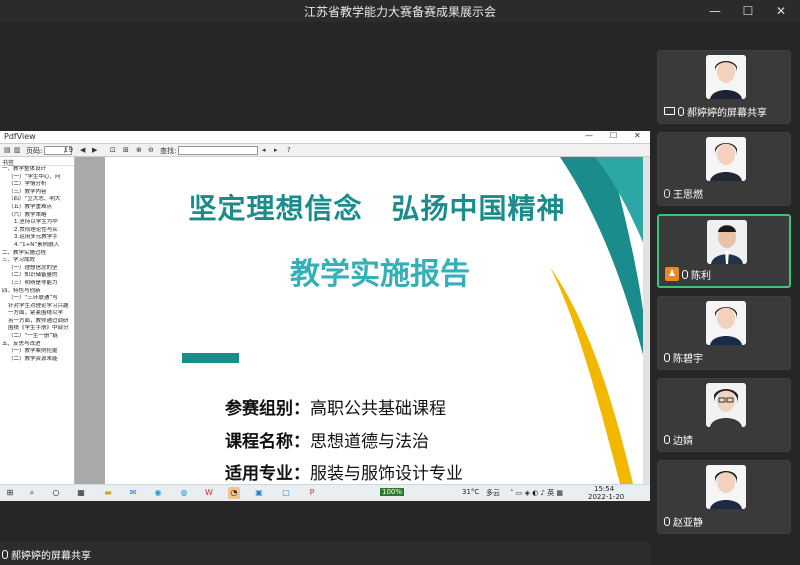 This screenshot has height=565, width=800. What do you see at coordinates (37, 178) in the screenshot?
I see `outline-item: （一）“学生中心、问` at bounding box center [37, 178].